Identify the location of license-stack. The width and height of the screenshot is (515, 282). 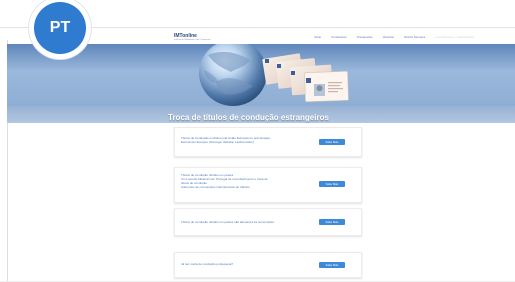
(305, 77).